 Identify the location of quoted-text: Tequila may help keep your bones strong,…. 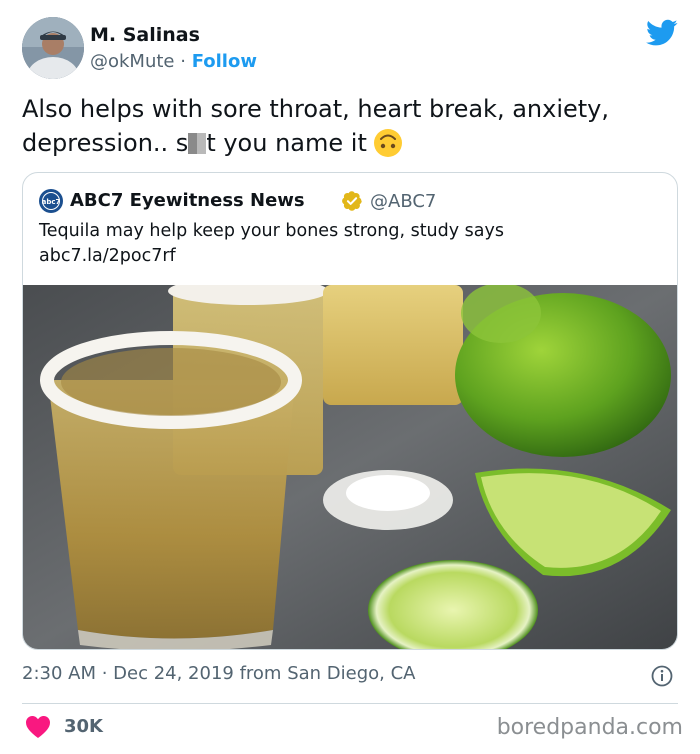
(349, 244).